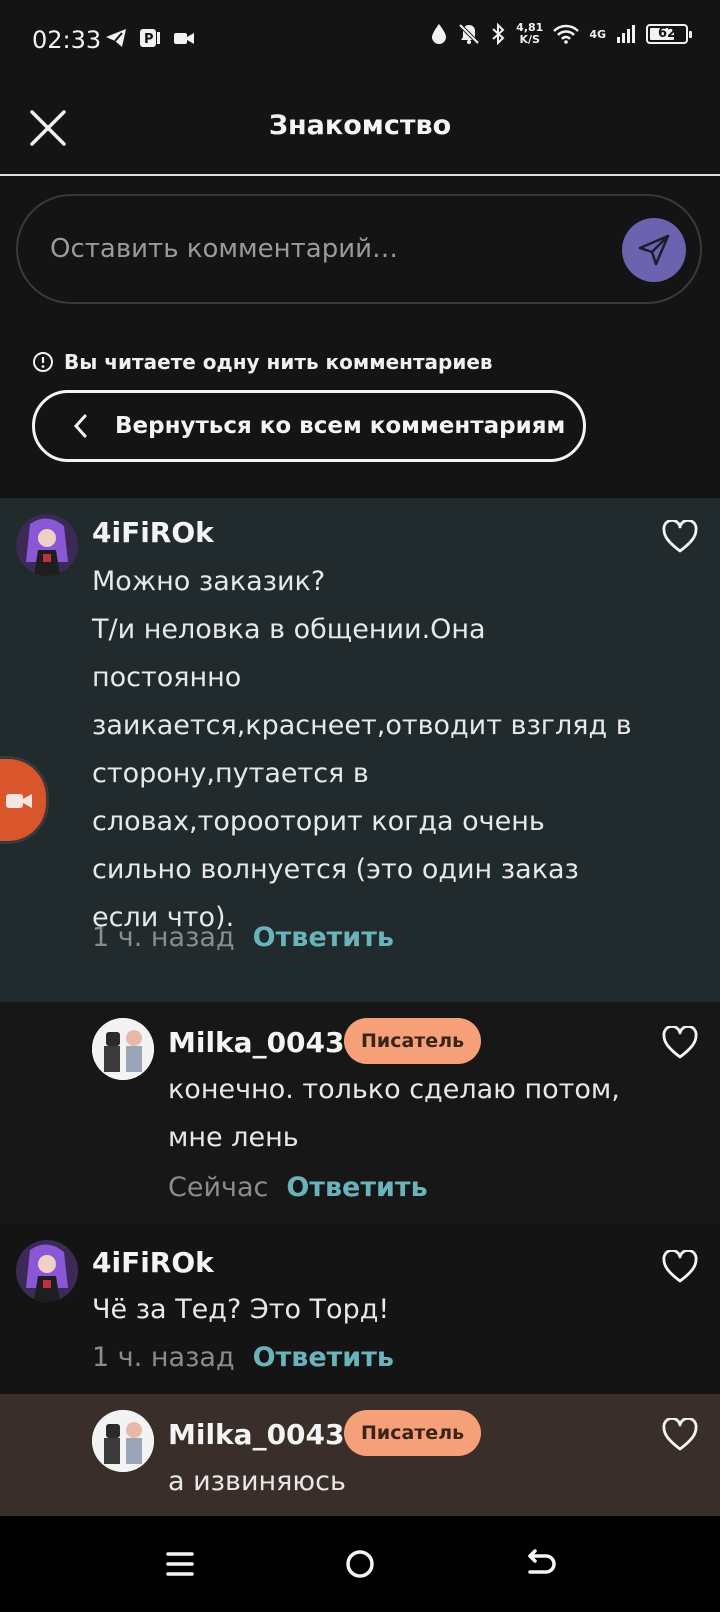 The width and height of the screenshot is (720, 1612). I want to click on home-circle-icon, so click(360, 1564).